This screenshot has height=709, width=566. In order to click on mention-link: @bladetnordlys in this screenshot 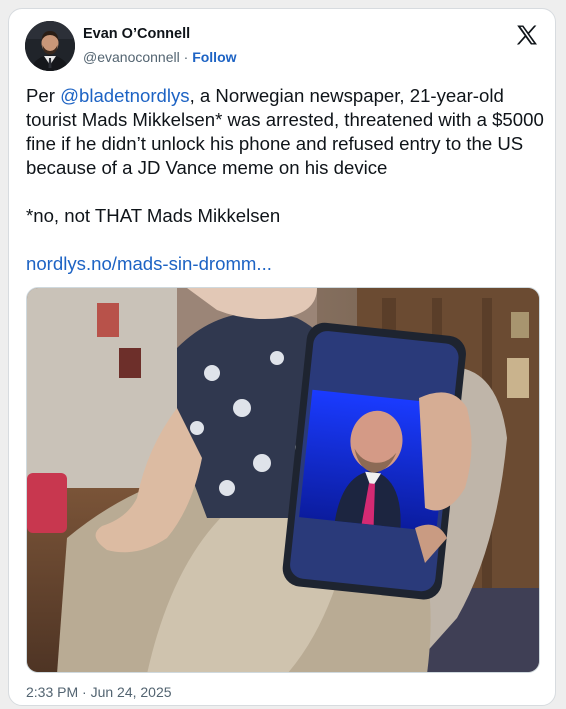, I will do `click(124, 95)`.